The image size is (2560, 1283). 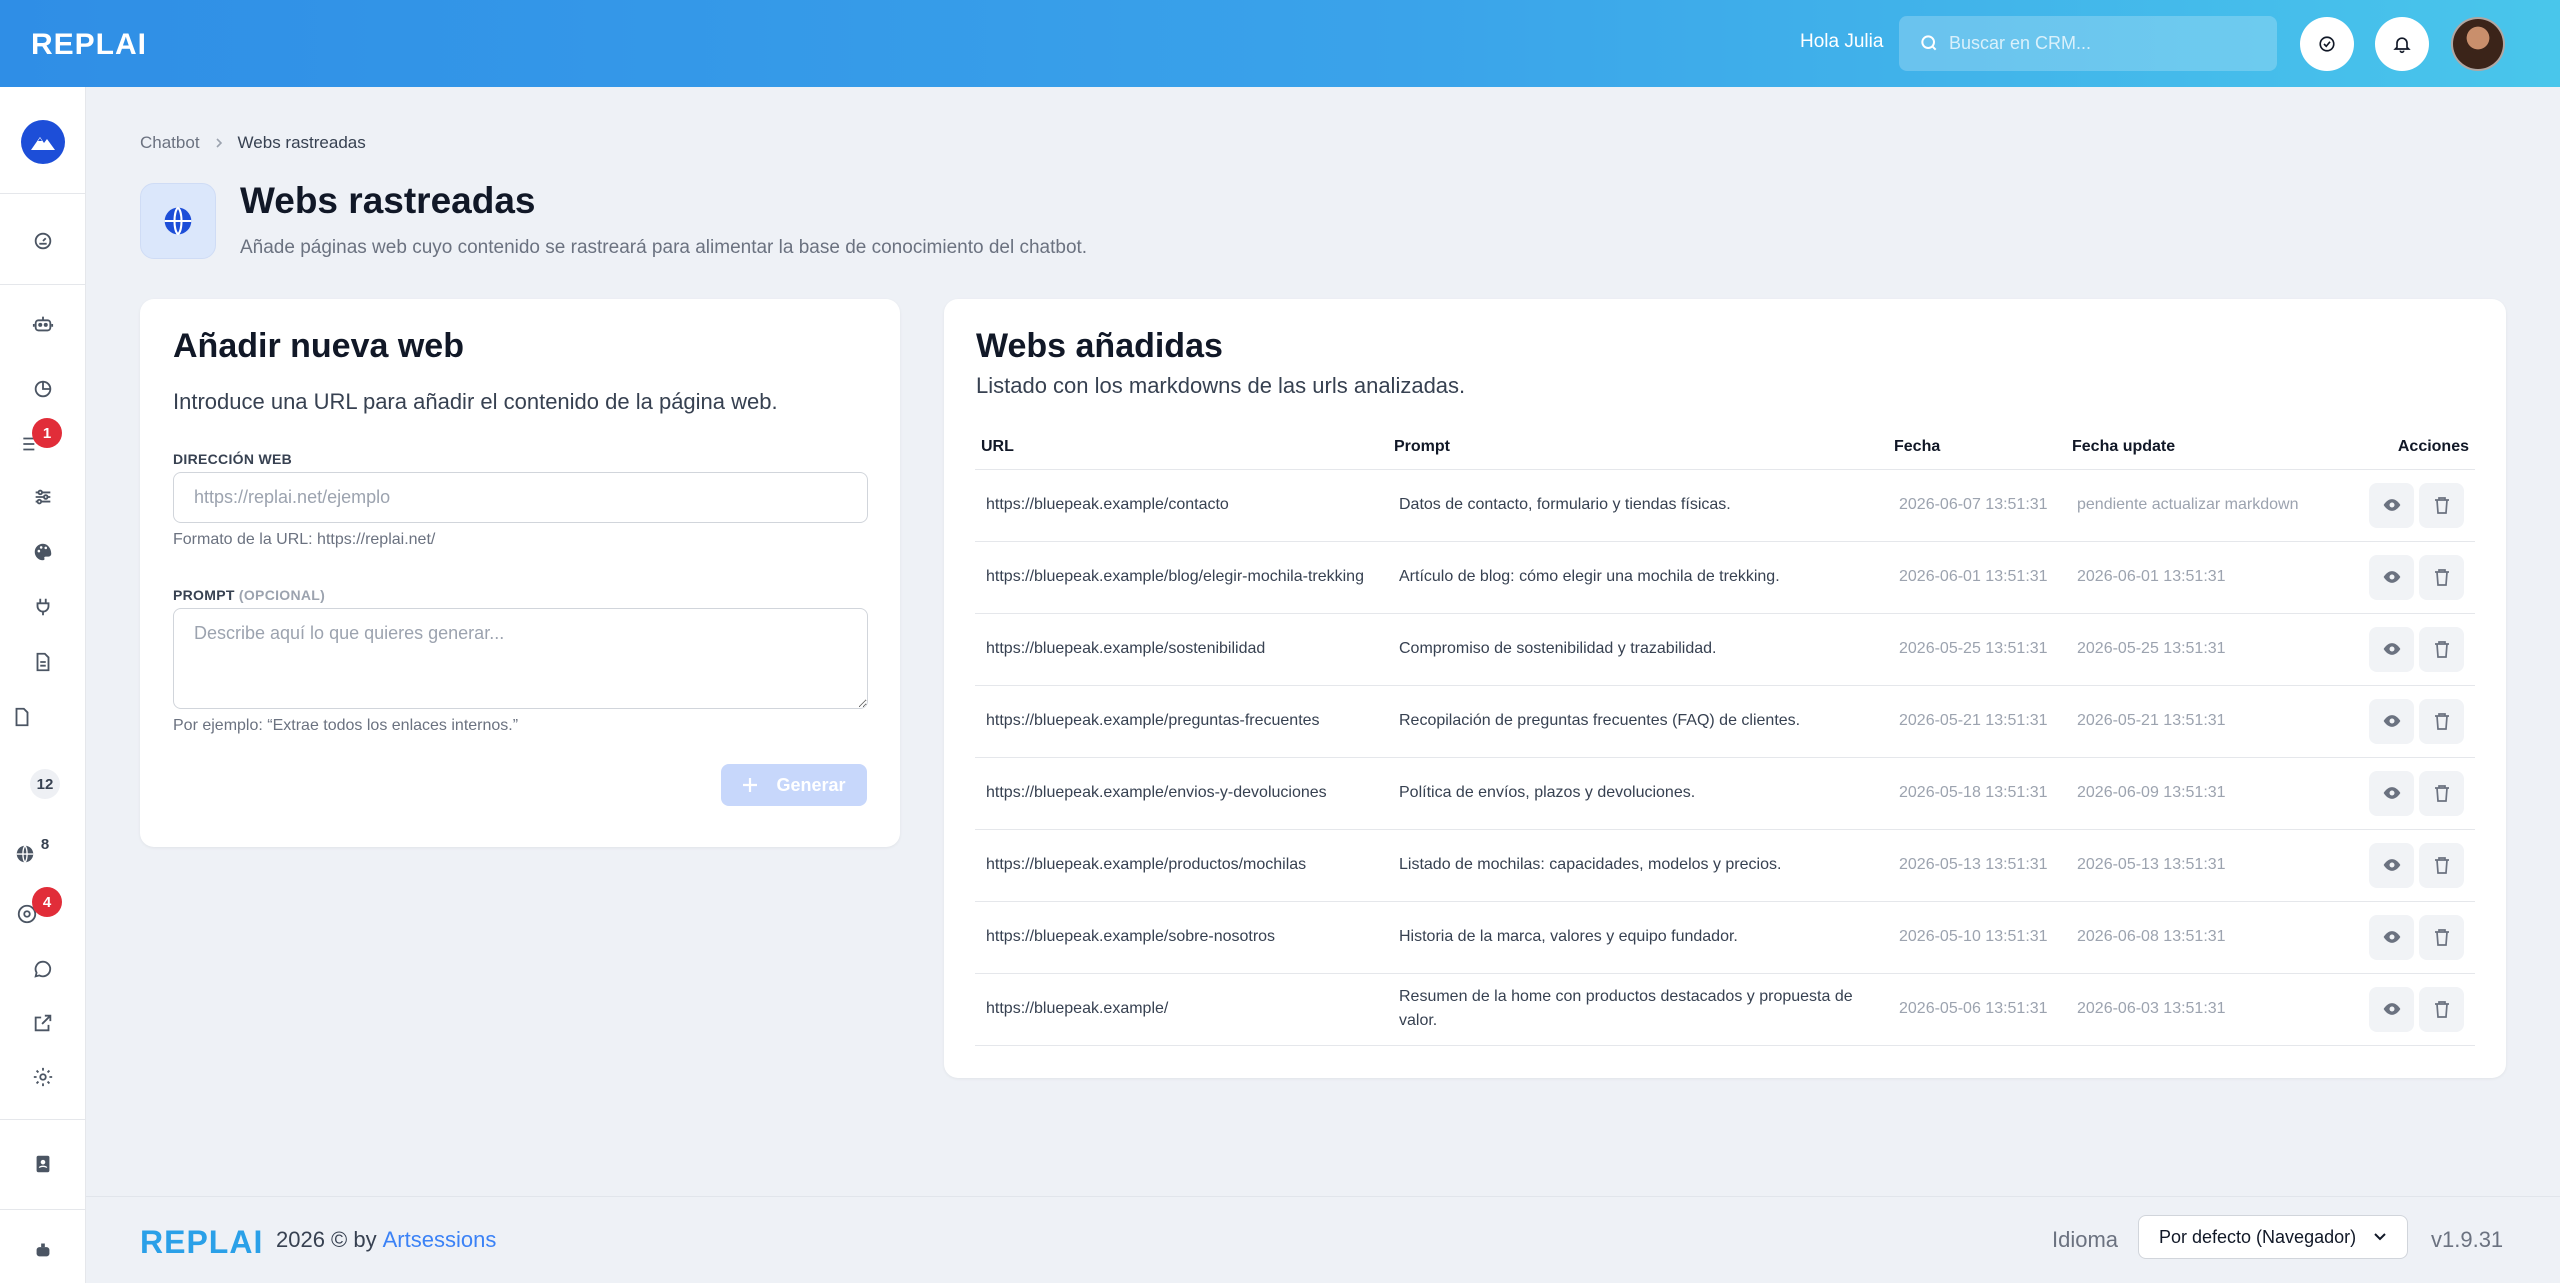 What do you see at coordinates (47, 902) in the screenshot?
I see `apps-badge: 4` at bounding box center [47, 902].